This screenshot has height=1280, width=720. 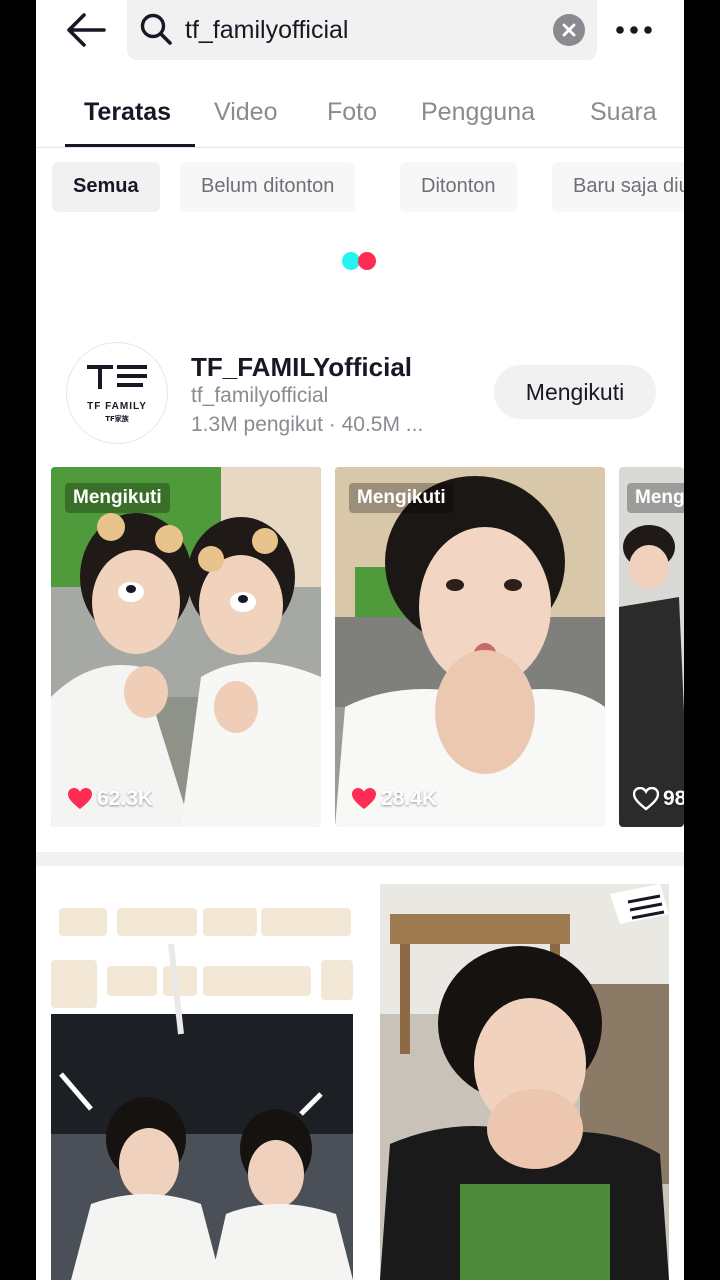 What do you see at coordinates (409, 798) in the screenshot?
I see `likes-count-value: 28.4K` at bounding box center [409, 798].